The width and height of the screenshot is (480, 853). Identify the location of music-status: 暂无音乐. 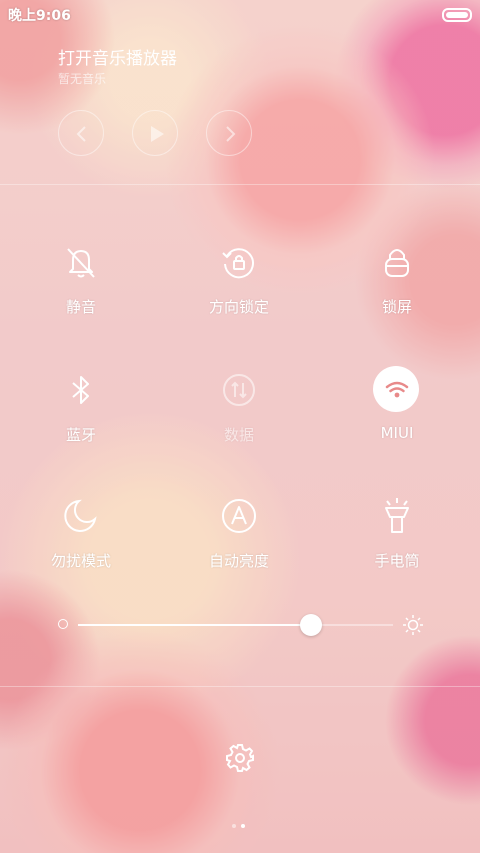
(82, 79).